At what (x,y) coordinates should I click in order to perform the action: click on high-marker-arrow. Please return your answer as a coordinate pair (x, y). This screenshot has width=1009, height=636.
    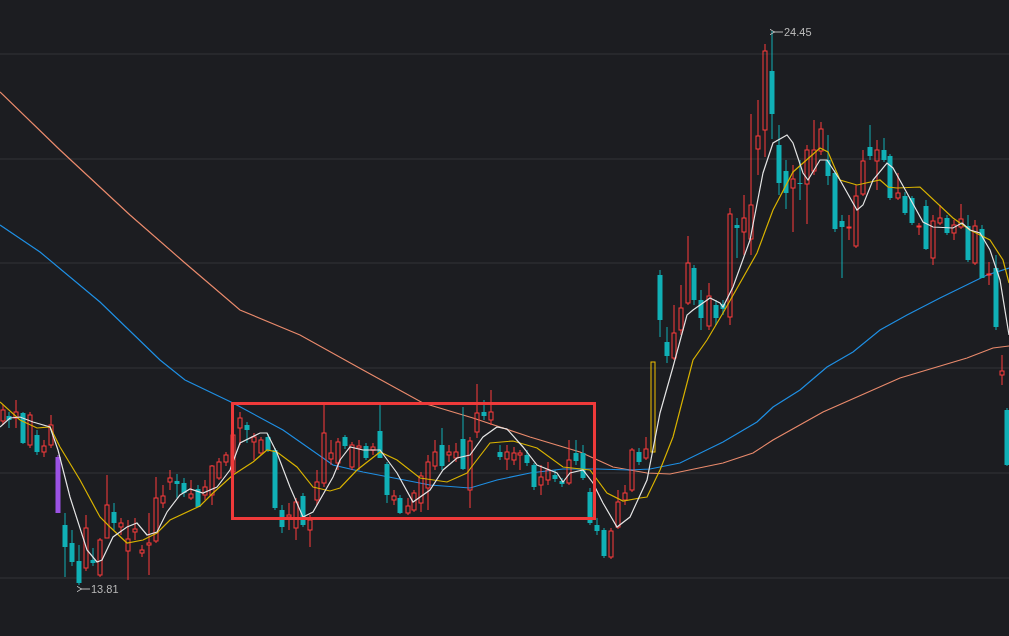
    Looking at the image, I should click on (776, 32).